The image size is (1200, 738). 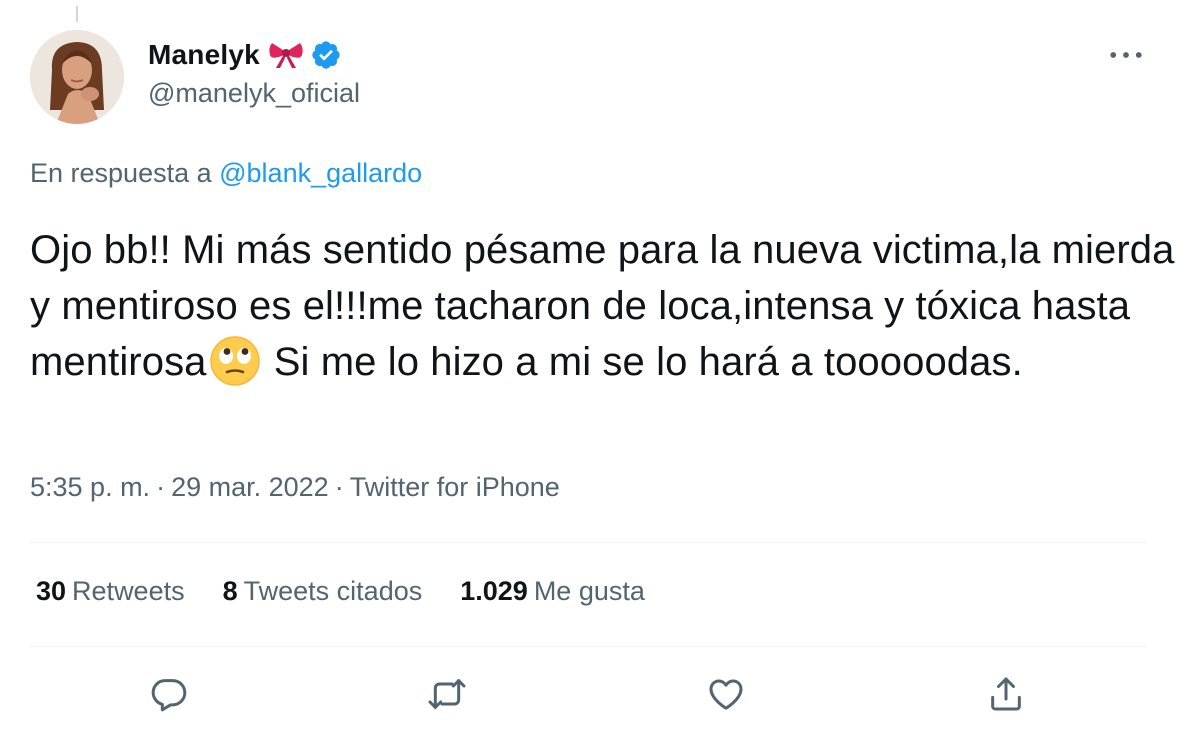 What do you see at coordinates (125, 173) in the screenshot?
I see `reply-context-prefix: En respuesta a` at bounding box center [125, 173].